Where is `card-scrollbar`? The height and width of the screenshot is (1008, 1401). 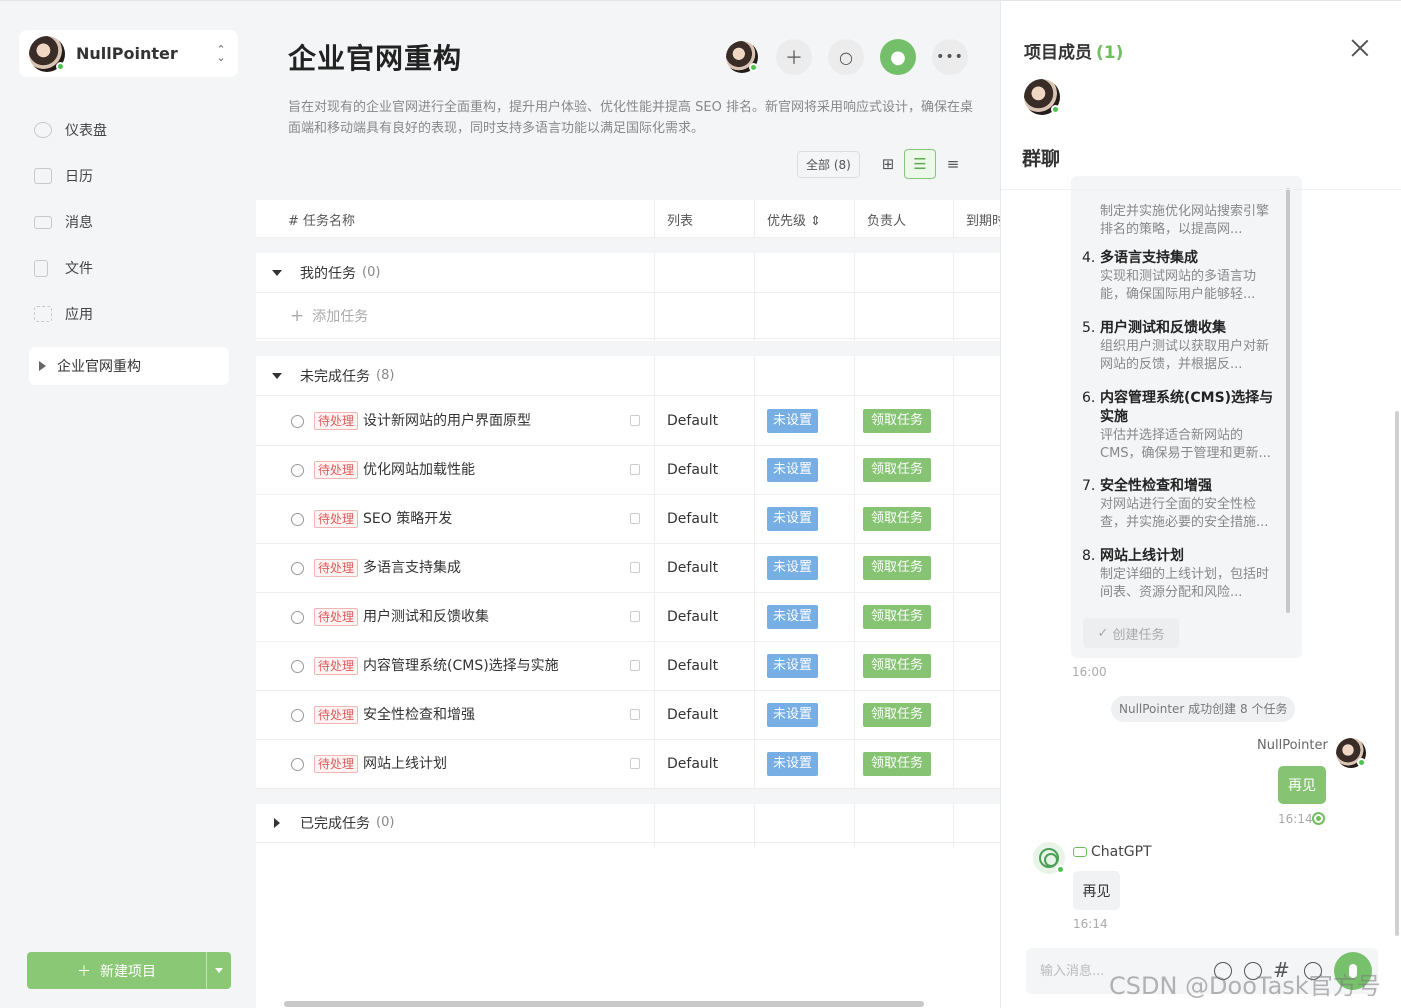 card-scrollbar is located at coordinates (1288, 400).